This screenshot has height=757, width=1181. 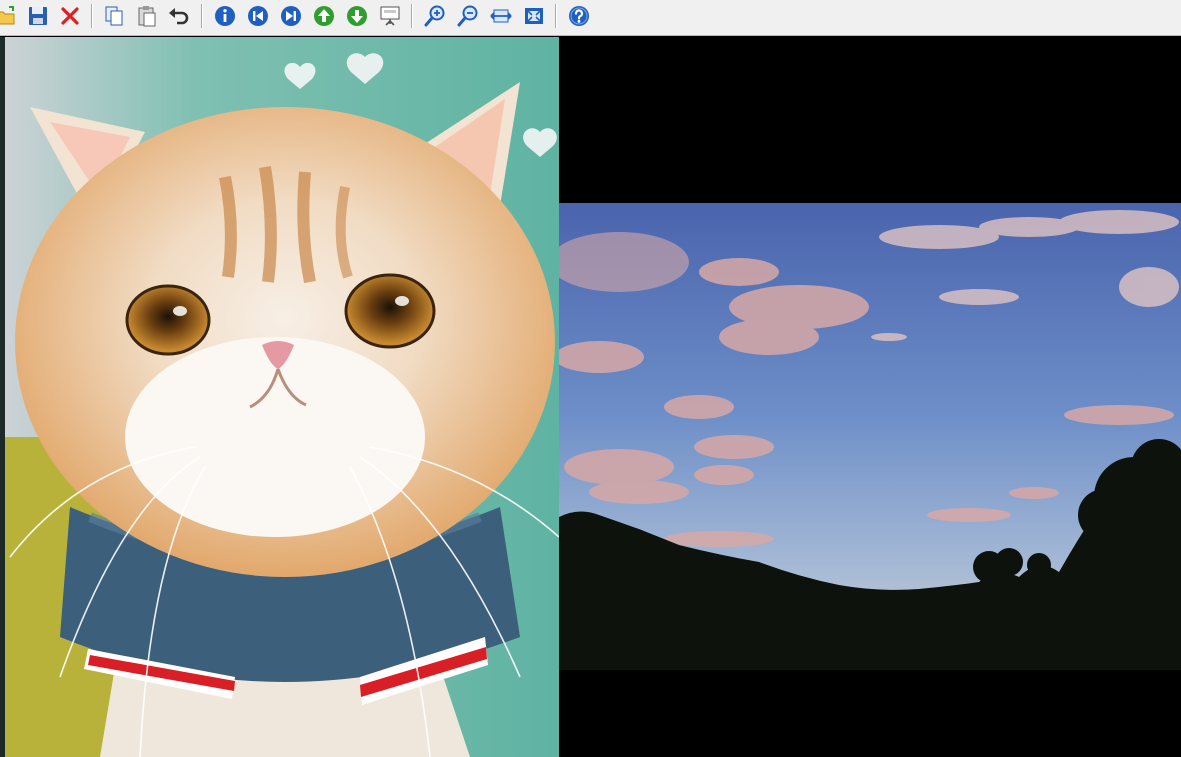 I want to click on red-x-icon, so click(x=70, y=16).